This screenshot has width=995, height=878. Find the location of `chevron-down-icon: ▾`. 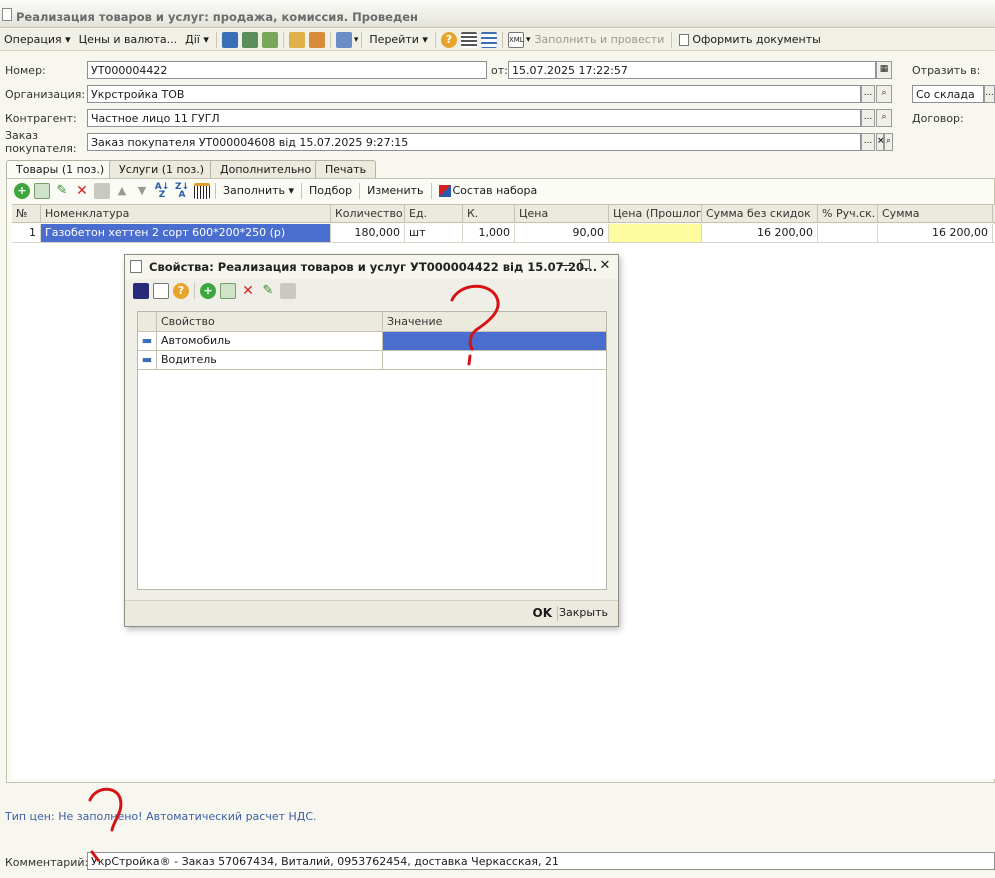

chevron-down-icon: ▾ is located at coordinates (356, 40).